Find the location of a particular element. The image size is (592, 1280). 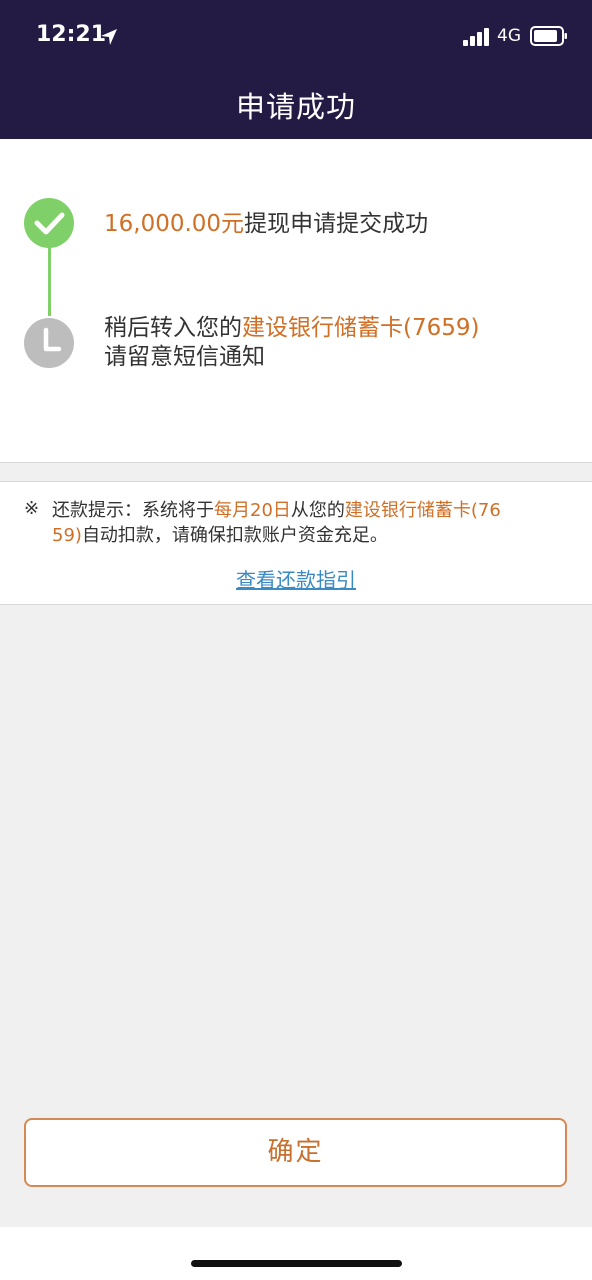

notice-mark: ※ is located at coordinates (32, 508).